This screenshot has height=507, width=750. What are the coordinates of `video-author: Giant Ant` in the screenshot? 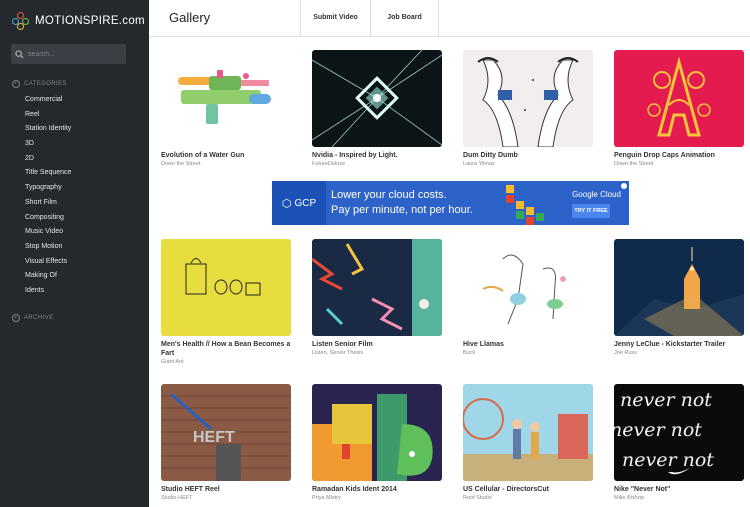 It's located at (226, 362).